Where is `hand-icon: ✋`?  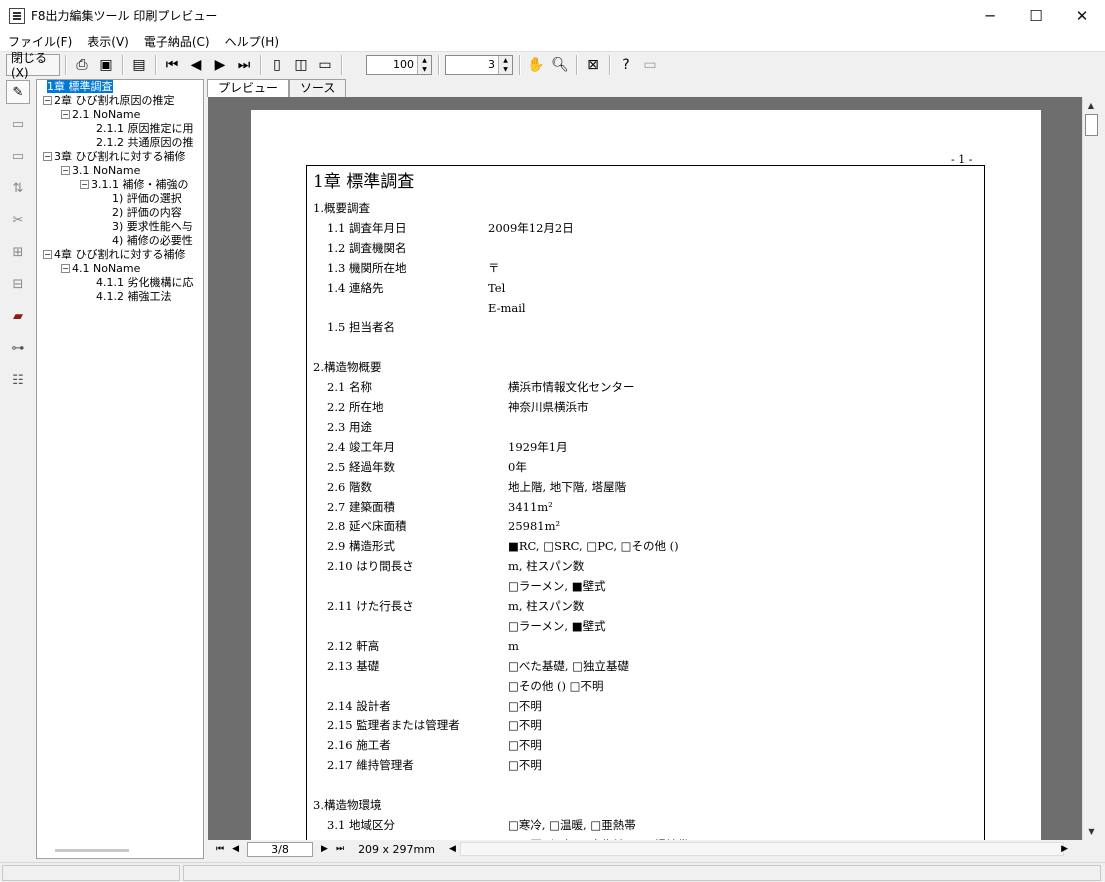
hand-icon: ✋ is located at coordinates (536, 65).